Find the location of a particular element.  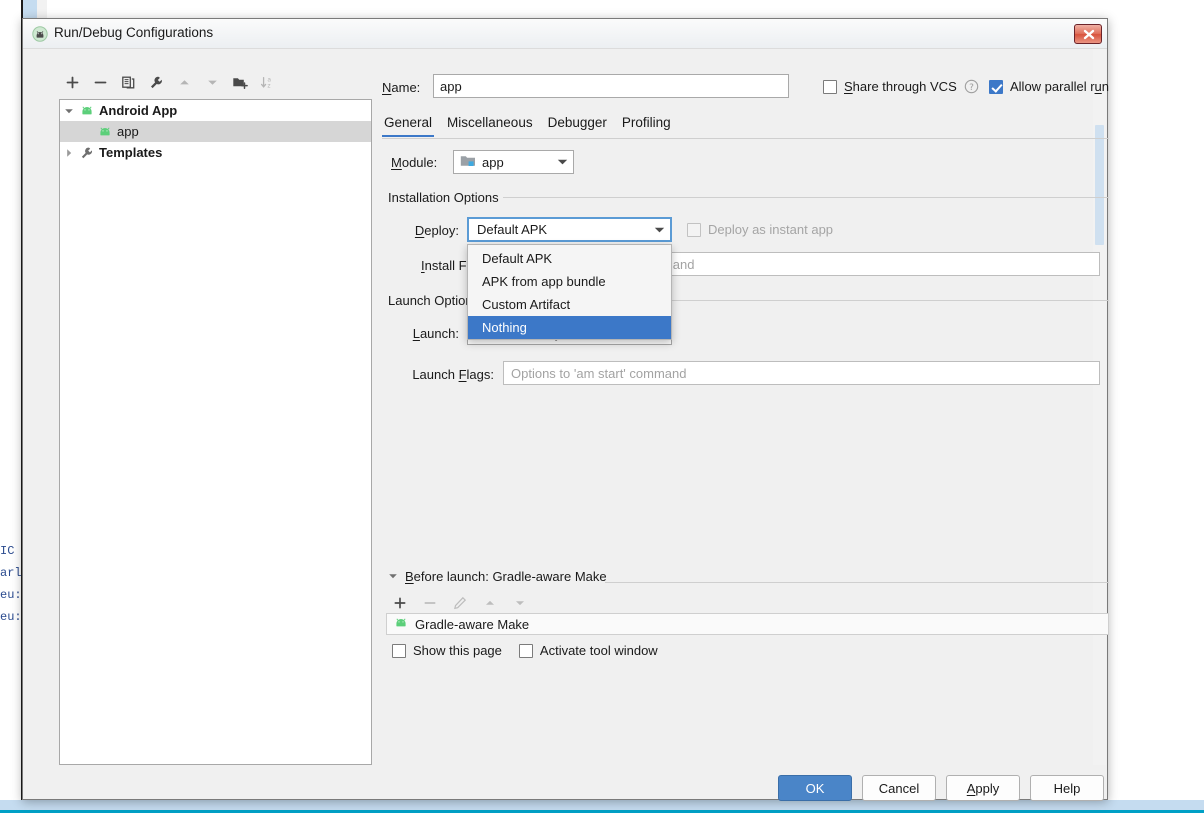

background-code-line: IC is located at coordinates (7, 551).